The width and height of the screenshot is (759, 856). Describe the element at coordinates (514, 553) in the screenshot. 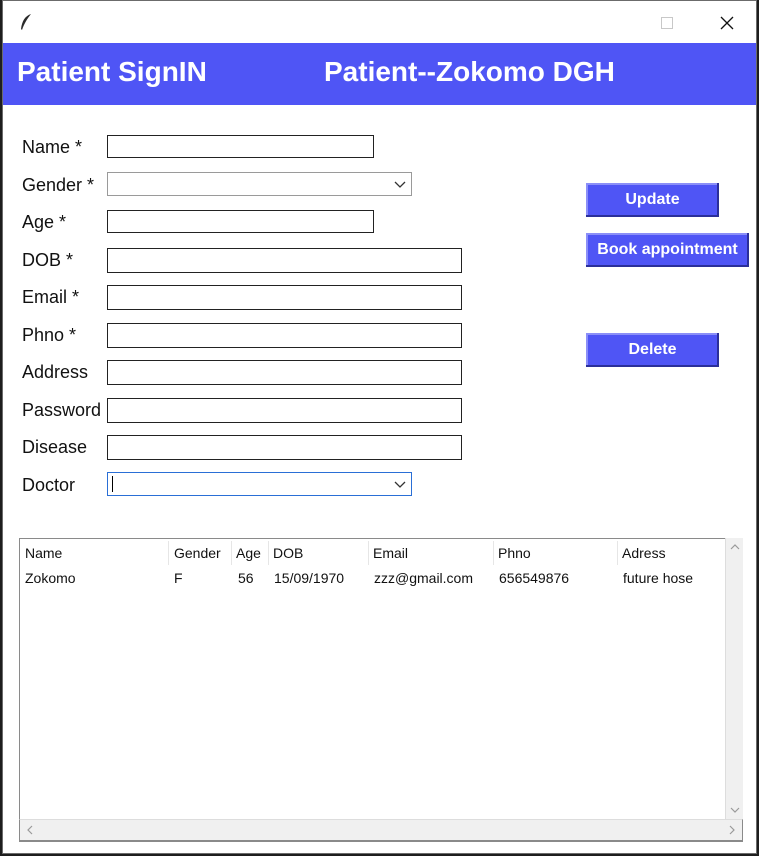

I see `column-header-phno: Phno` at that location.